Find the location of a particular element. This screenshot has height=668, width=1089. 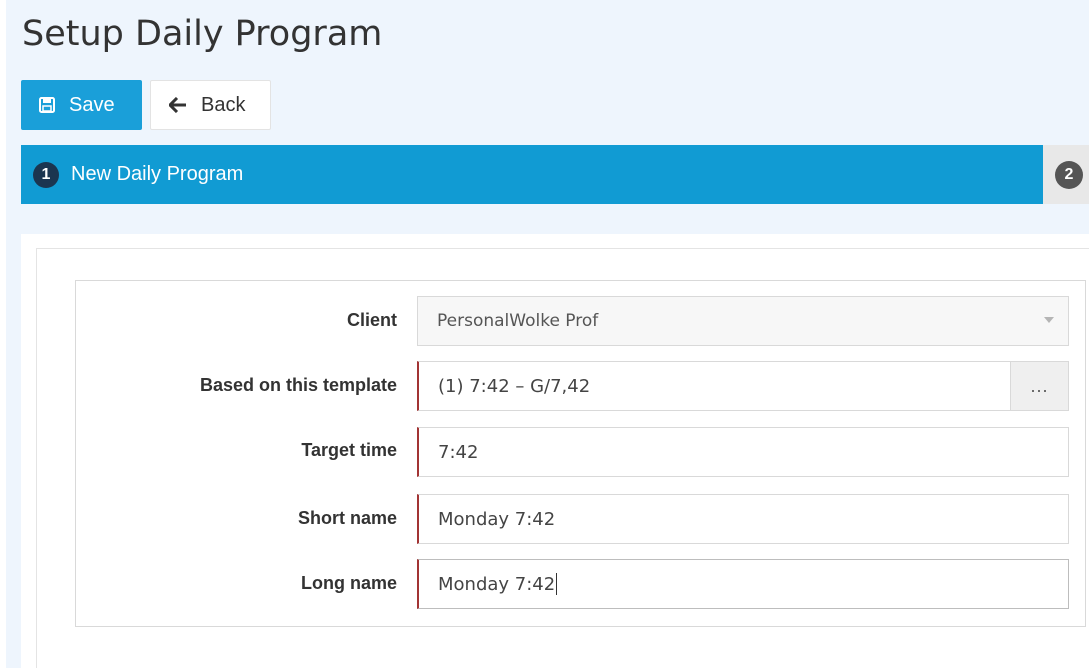

template-field-value: (1) 7:42 – G/7,42 is located at coordinates (514, 386).